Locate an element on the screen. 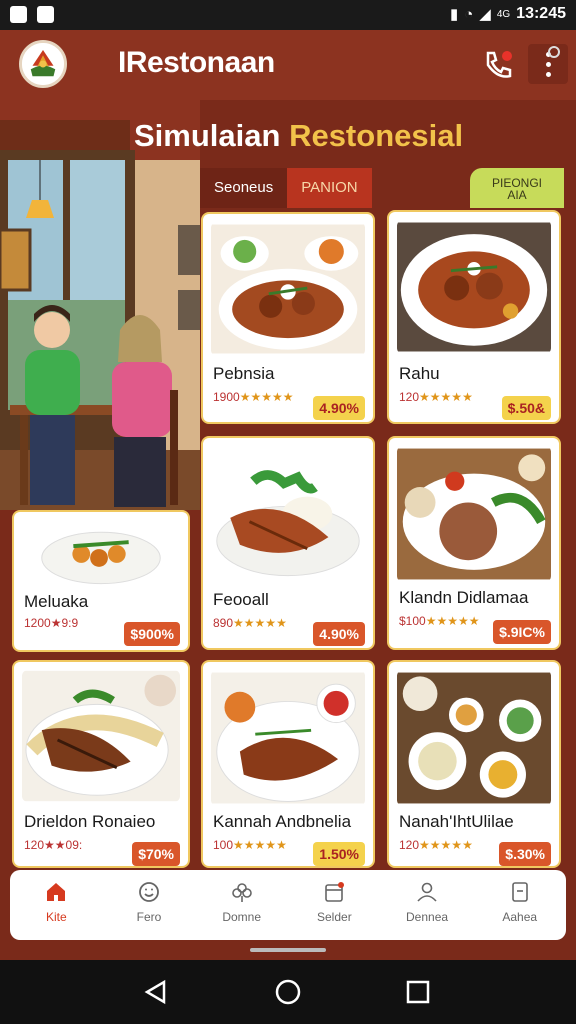 Image resolution: width=576 pixels, height=1024 pixels. menu-card: Kannah Andbnelia 100★★★★★ 1.50% is located at coordinates (288, 764).